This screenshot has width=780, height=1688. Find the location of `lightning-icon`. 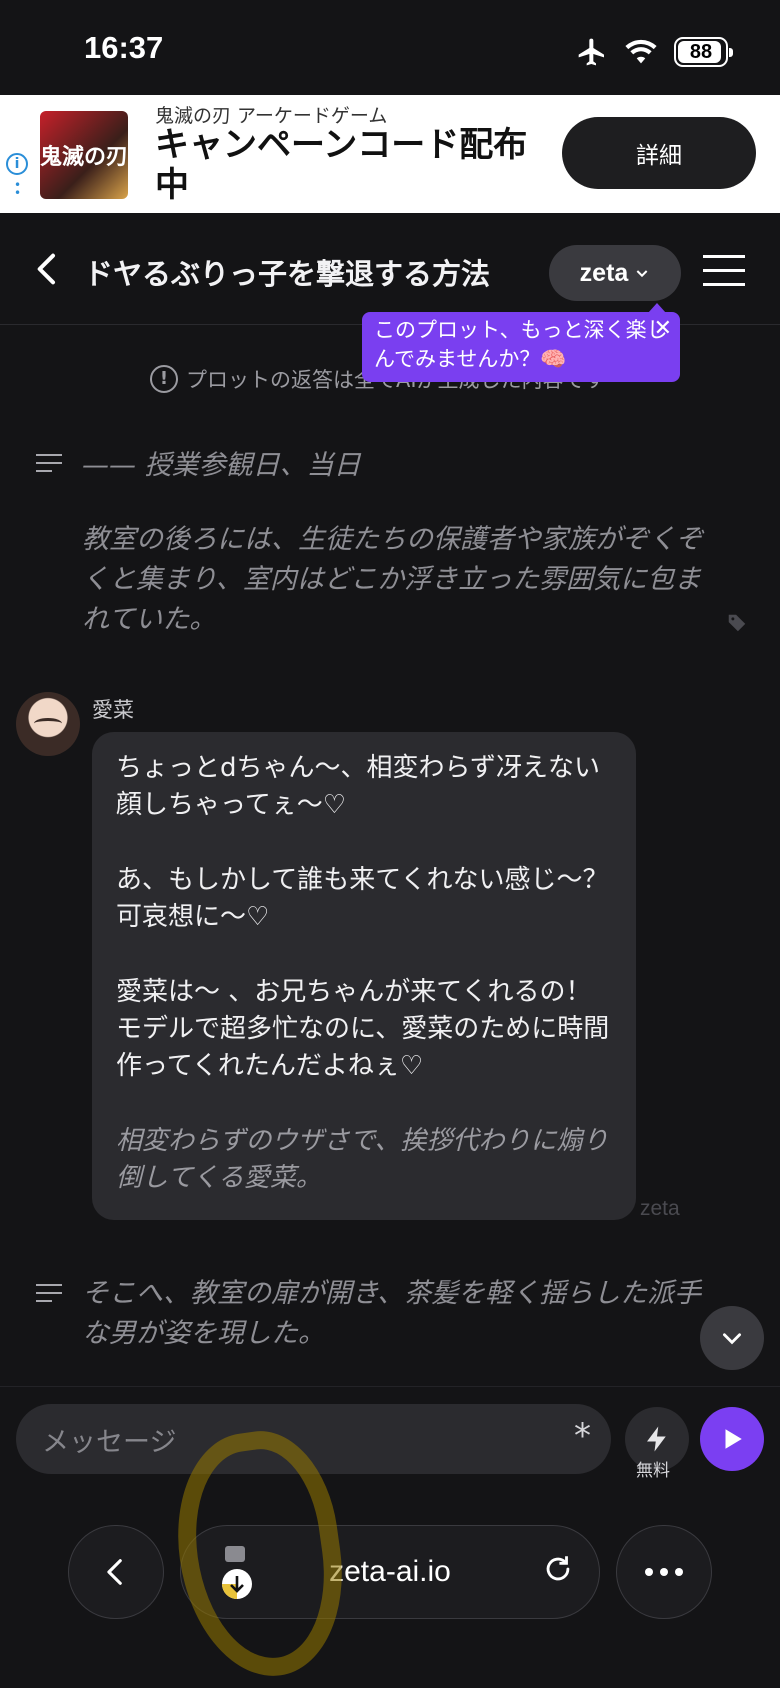

lightning-icon is located at coordinates (656, 1439).